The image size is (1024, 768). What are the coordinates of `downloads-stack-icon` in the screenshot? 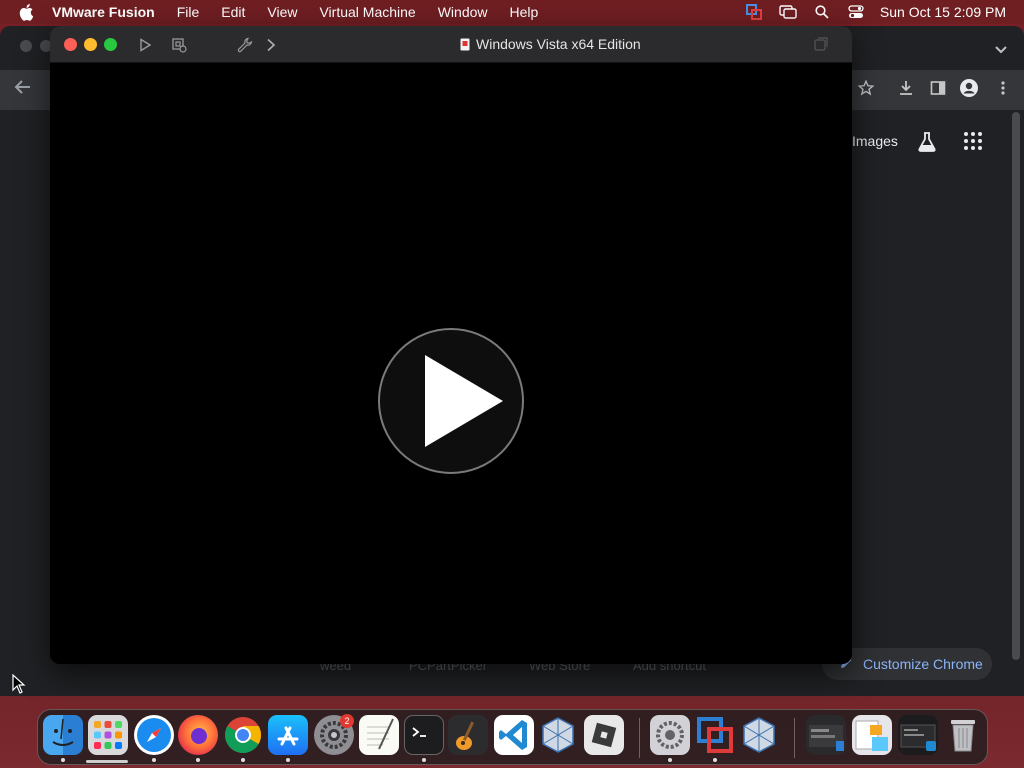 It's located at (872, 735).